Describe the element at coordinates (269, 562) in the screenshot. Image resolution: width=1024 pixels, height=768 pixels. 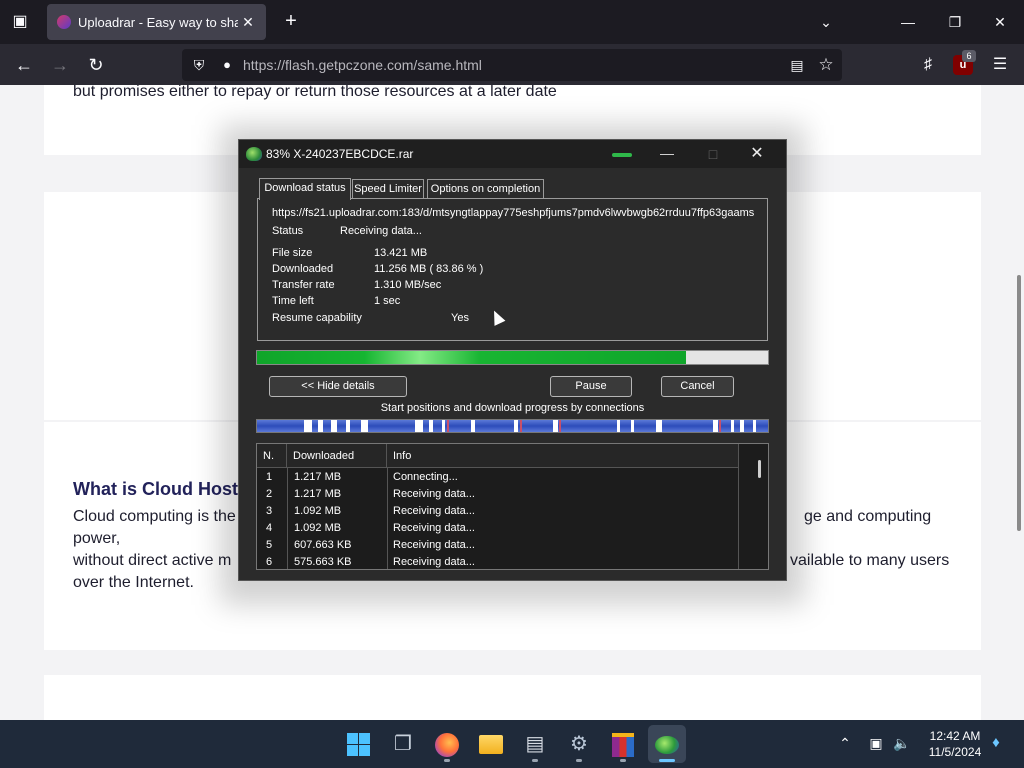
I see `cell-n: 6` at that location.